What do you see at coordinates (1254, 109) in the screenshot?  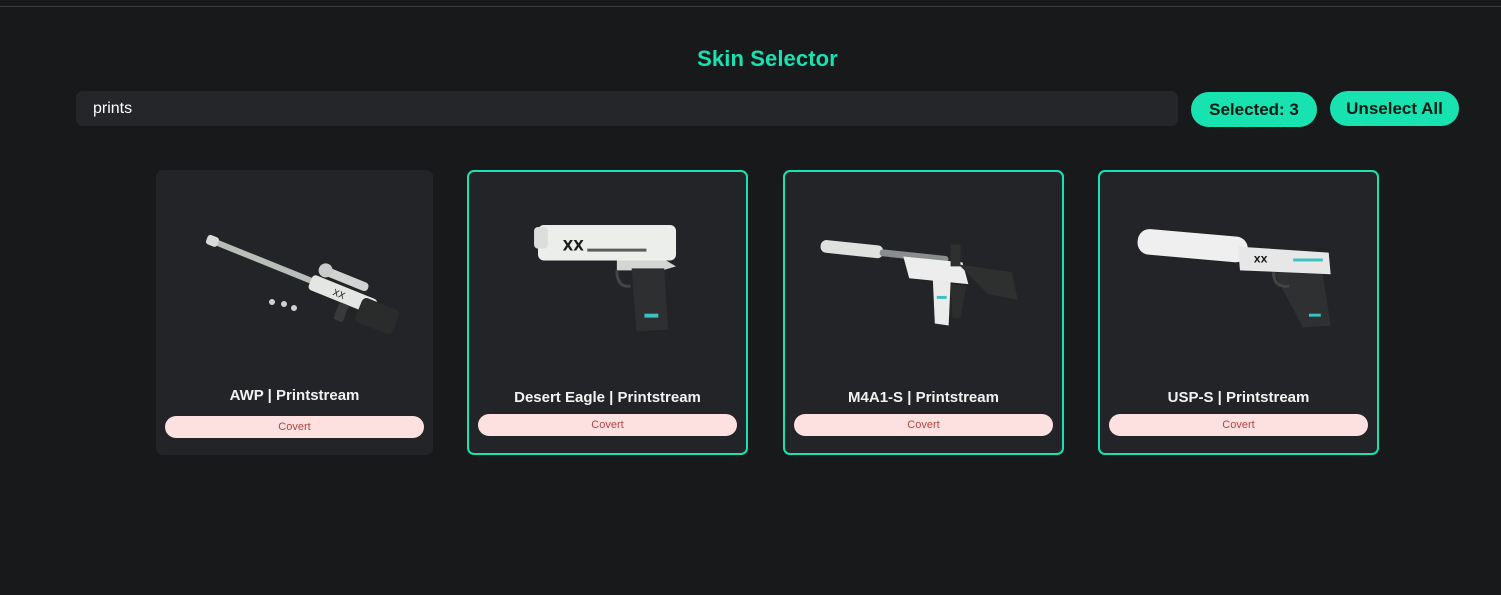 I see `selected-count-badge: Selected: 3` at bounding box center [1254, 109].